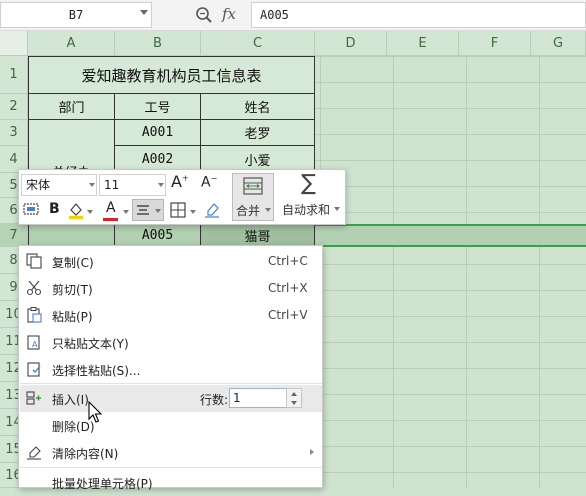 The height and width of the screenshot is (496, 586). I want to click on merge-cells-icon, so click(253, 186).